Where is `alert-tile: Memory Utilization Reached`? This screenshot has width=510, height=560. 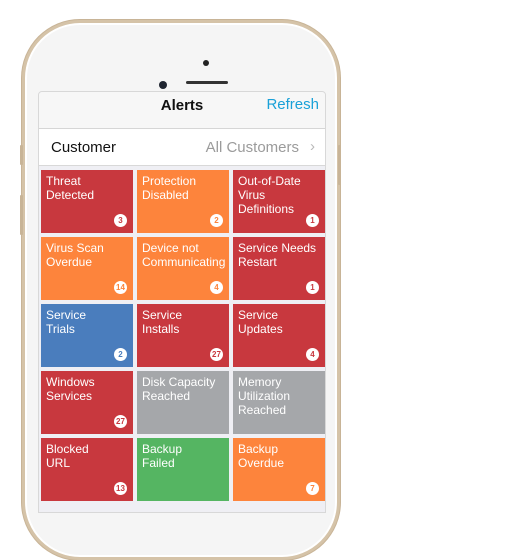
alert-tile: Memory Utilization Reached is located at coordinates (279, 402).